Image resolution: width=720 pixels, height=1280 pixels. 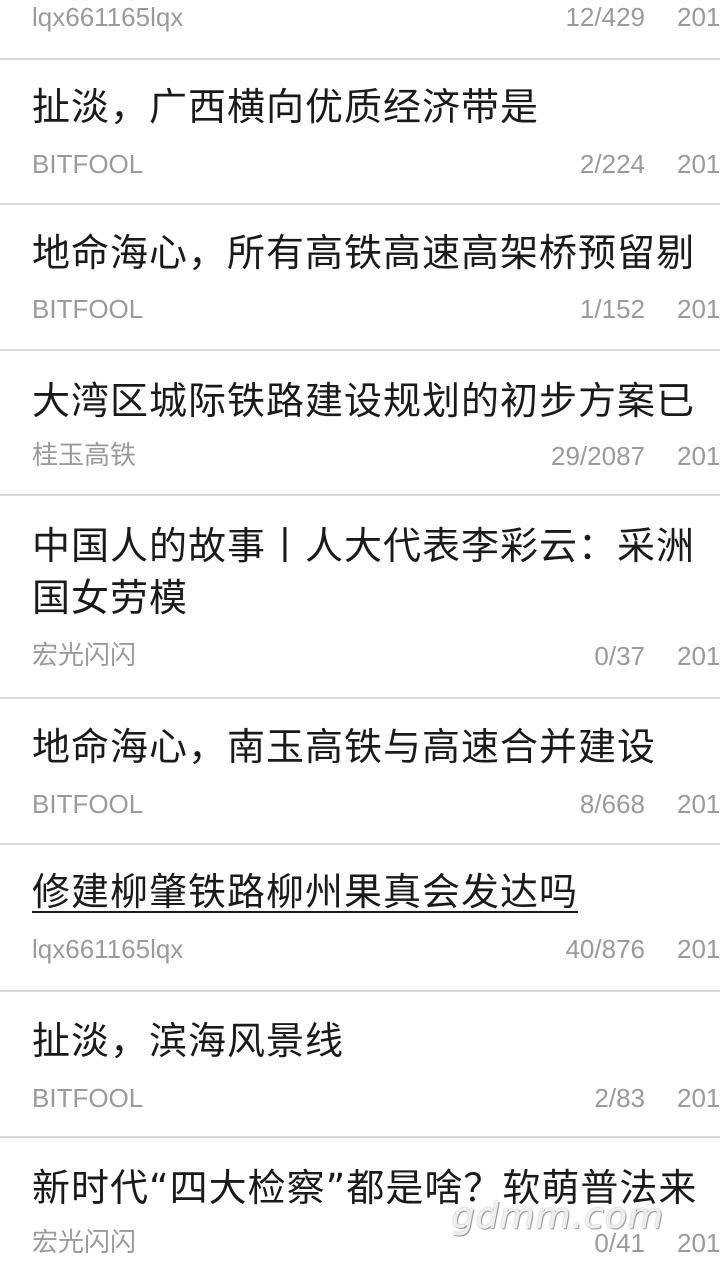 I want to click on list-item: 地命海心，南玉高铁与高速合并建设 BITFOOL 8/668 201, so click(x=360, y=772).